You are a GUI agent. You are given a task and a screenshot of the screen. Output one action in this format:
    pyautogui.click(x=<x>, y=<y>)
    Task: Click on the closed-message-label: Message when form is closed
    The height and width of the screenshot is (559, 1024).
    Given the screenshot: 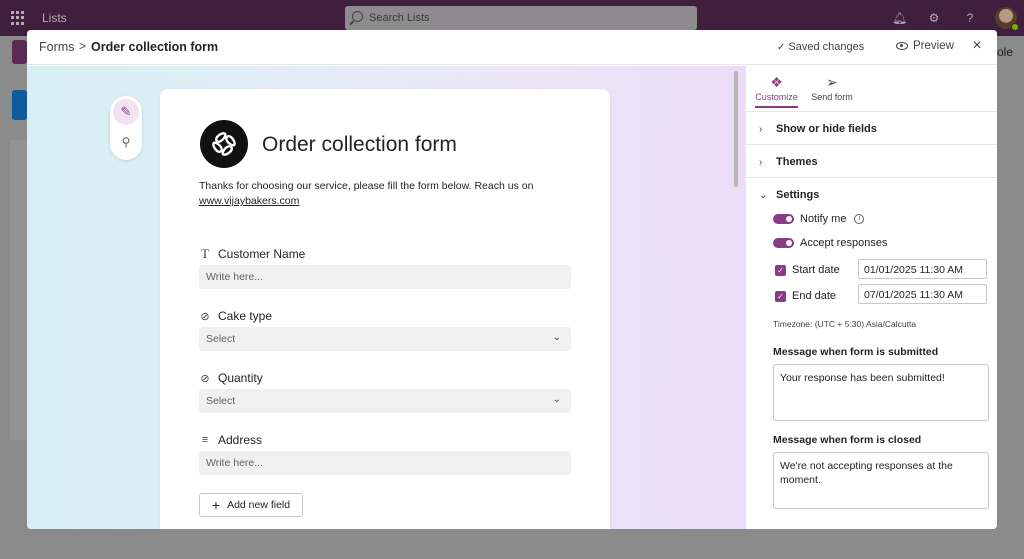 What is the action you would take?
    pyautogui.click(x=847, y=440)
    